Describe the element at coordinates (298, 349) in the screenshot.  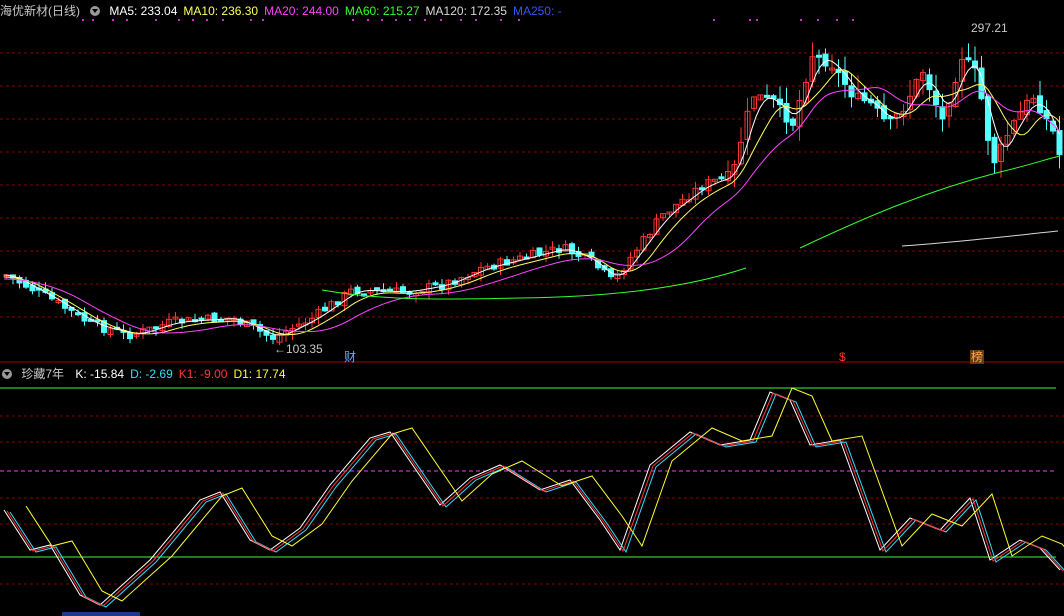
I see `low-price-label: ←103.35` at that location.